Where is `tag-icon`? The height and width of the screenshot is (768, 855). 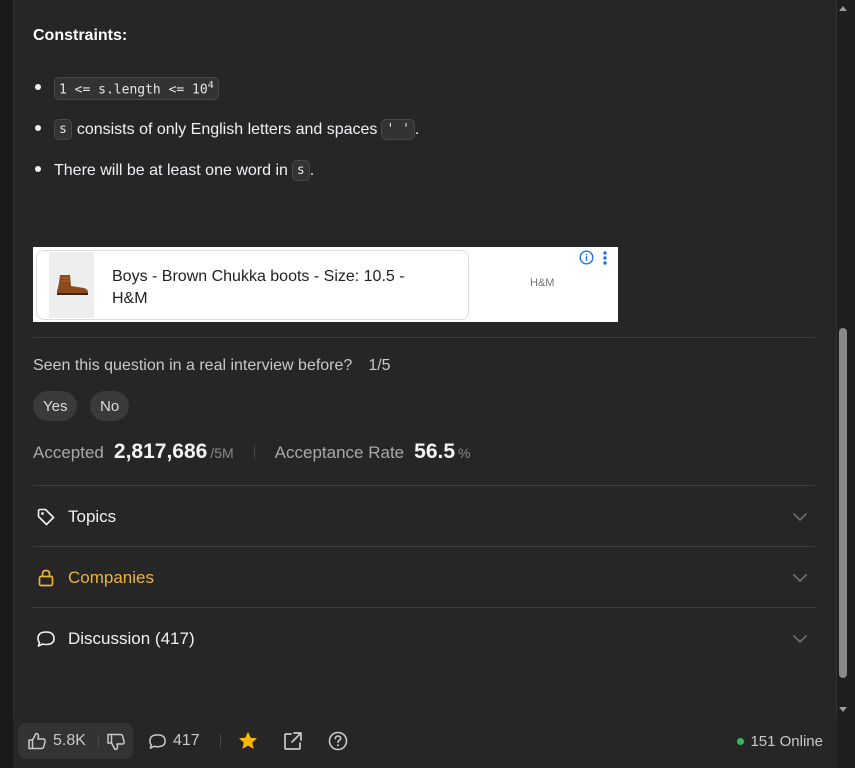
tag-icon is located at coordinates (46, 517).